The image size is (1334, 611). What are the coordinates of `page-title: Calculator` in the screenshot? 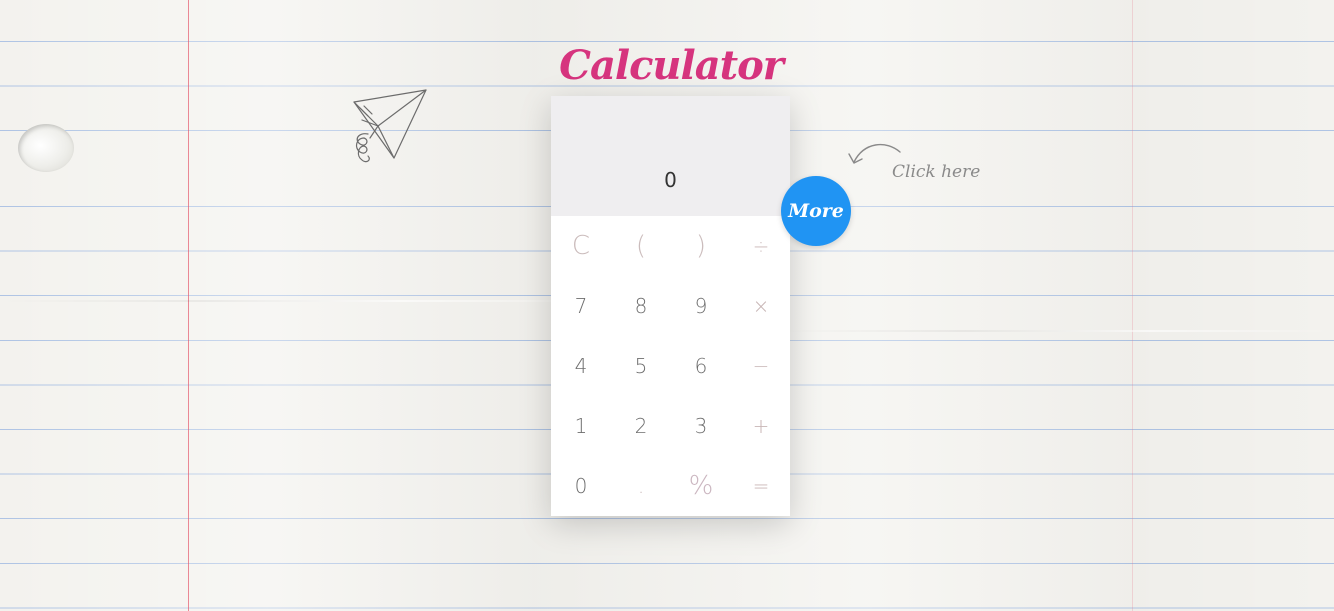 It's located at (671, 65).